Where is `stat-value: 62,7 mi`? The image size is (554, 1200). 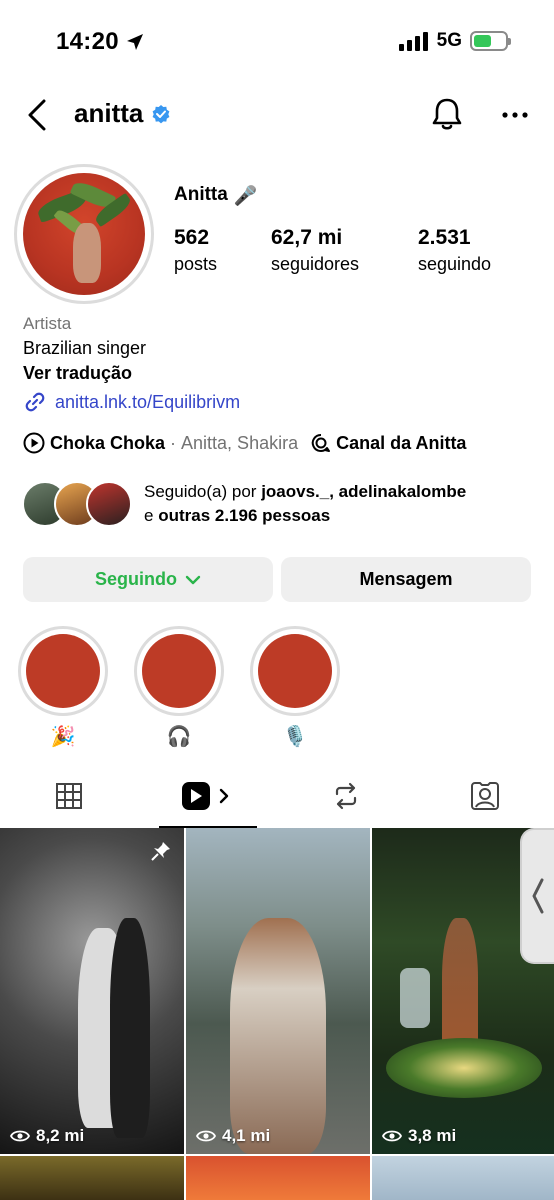
stat-value: 62,7 mi is located at coordinates (307, 237).